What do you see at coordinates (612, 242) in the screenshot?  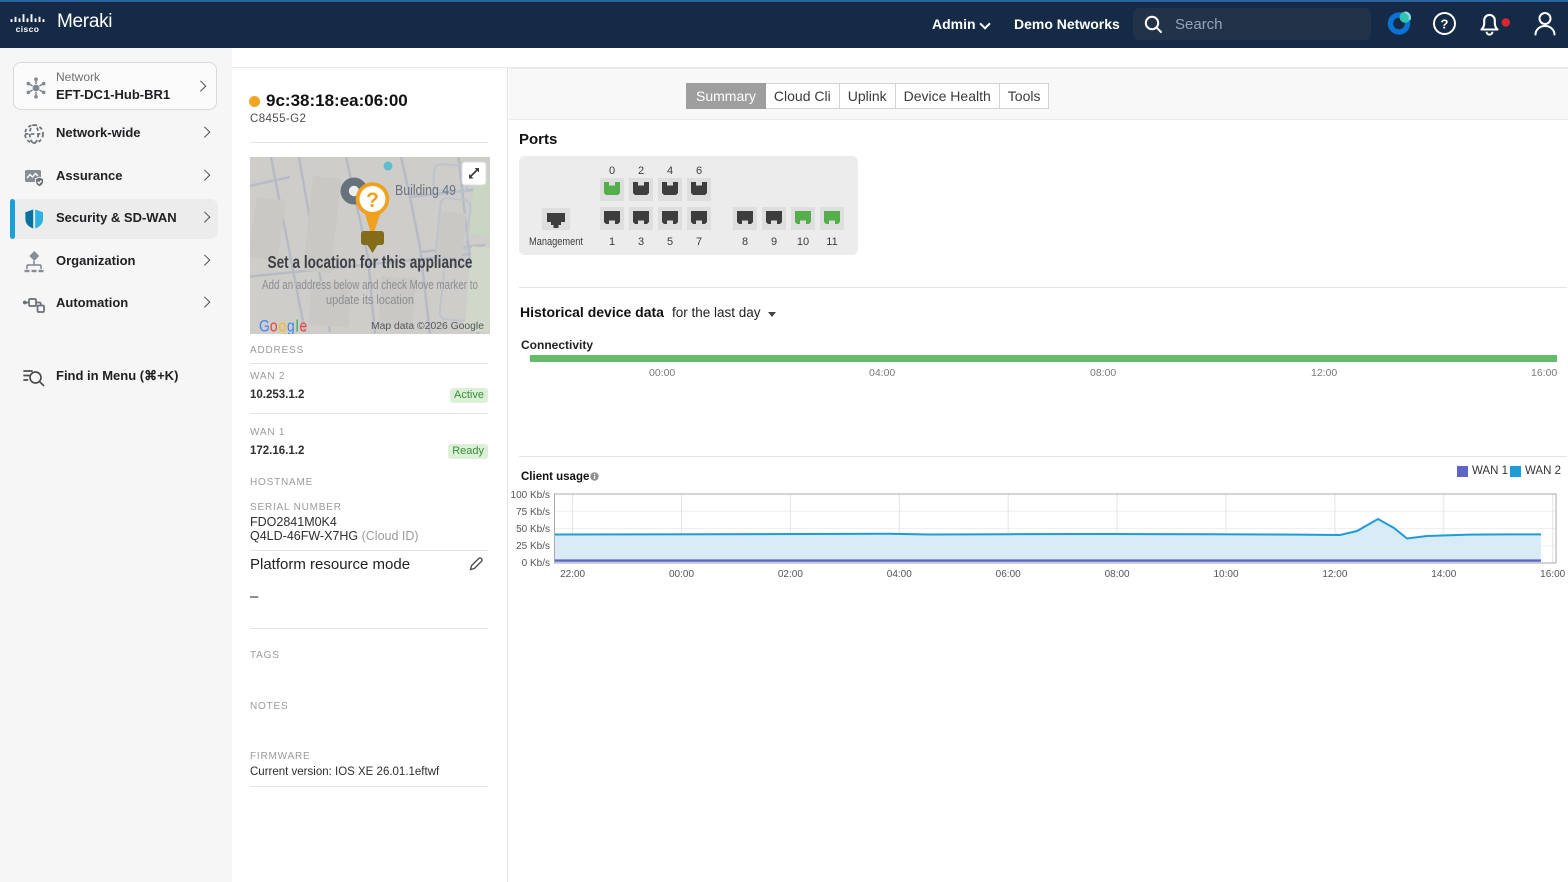 I see `svg-text: 1` at bounding box center [612, 242].